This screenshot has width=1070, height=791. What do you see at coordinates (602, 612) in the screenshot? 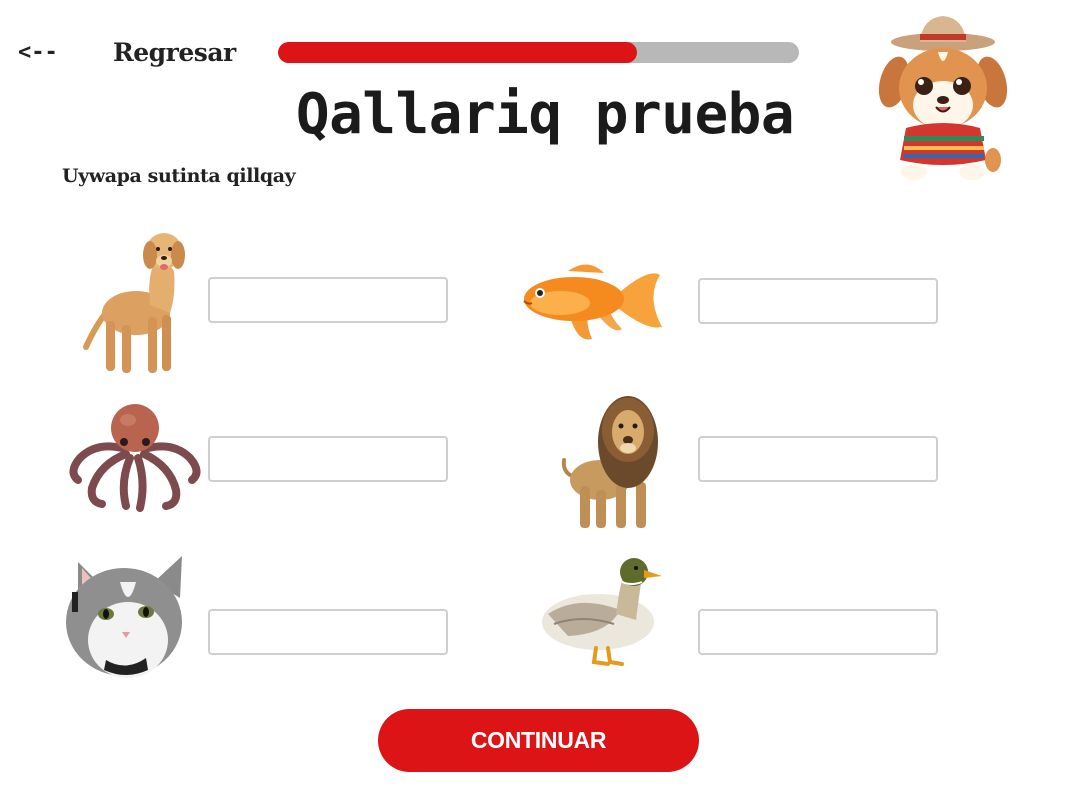
I see `duck-image` at bounding box center [602, 612].